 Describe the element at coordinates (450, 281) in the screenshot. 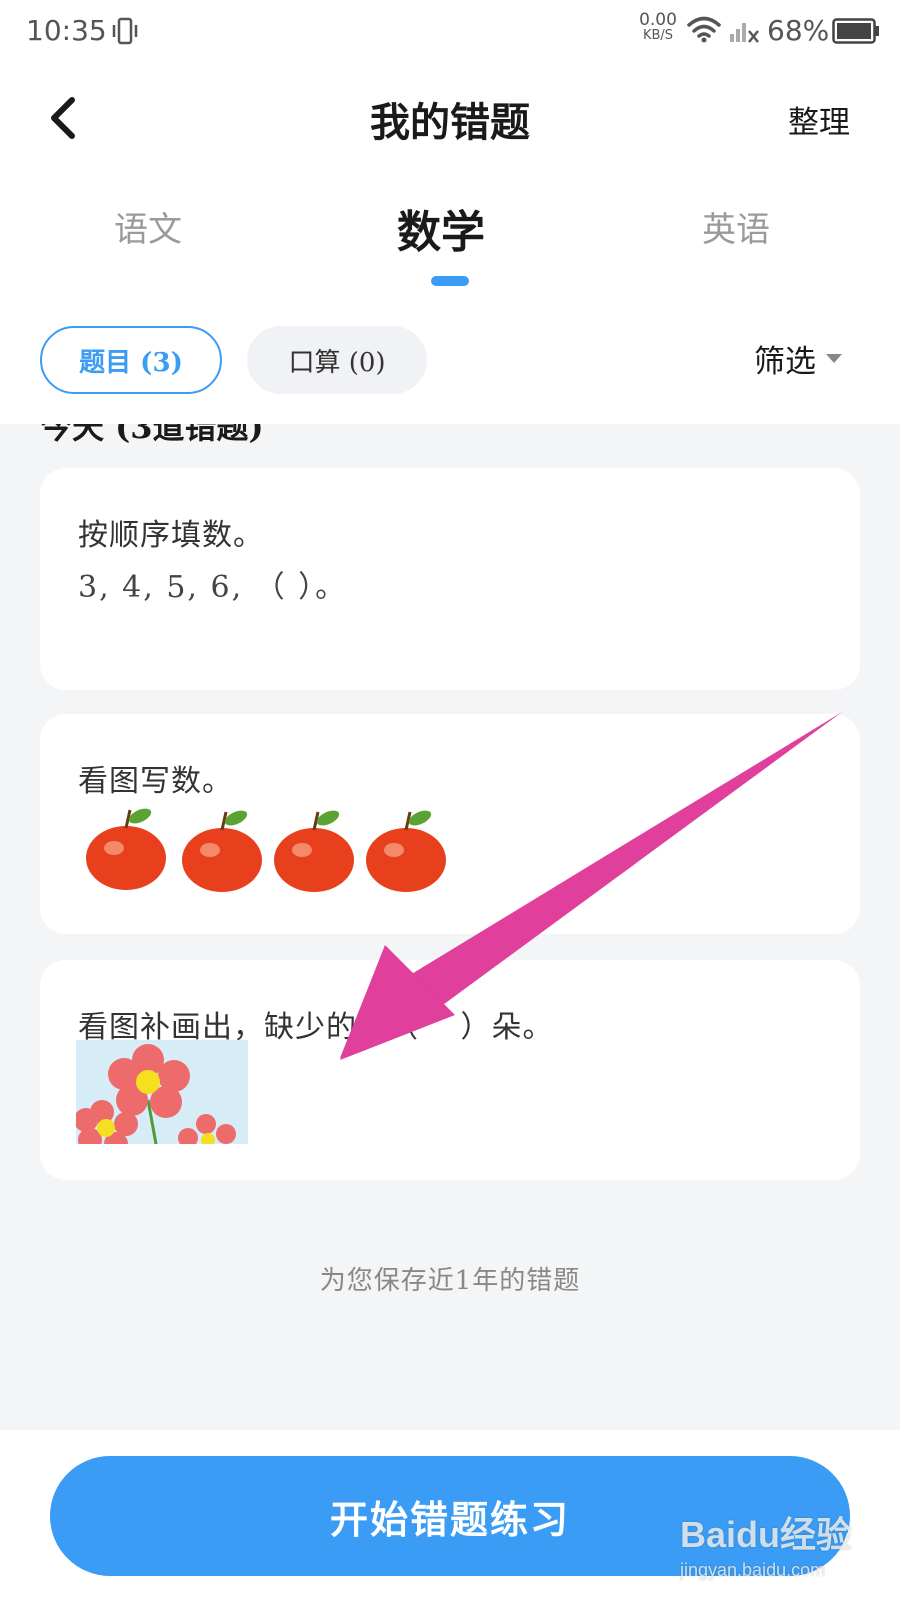

I see `active-tab-indicator` at that location.